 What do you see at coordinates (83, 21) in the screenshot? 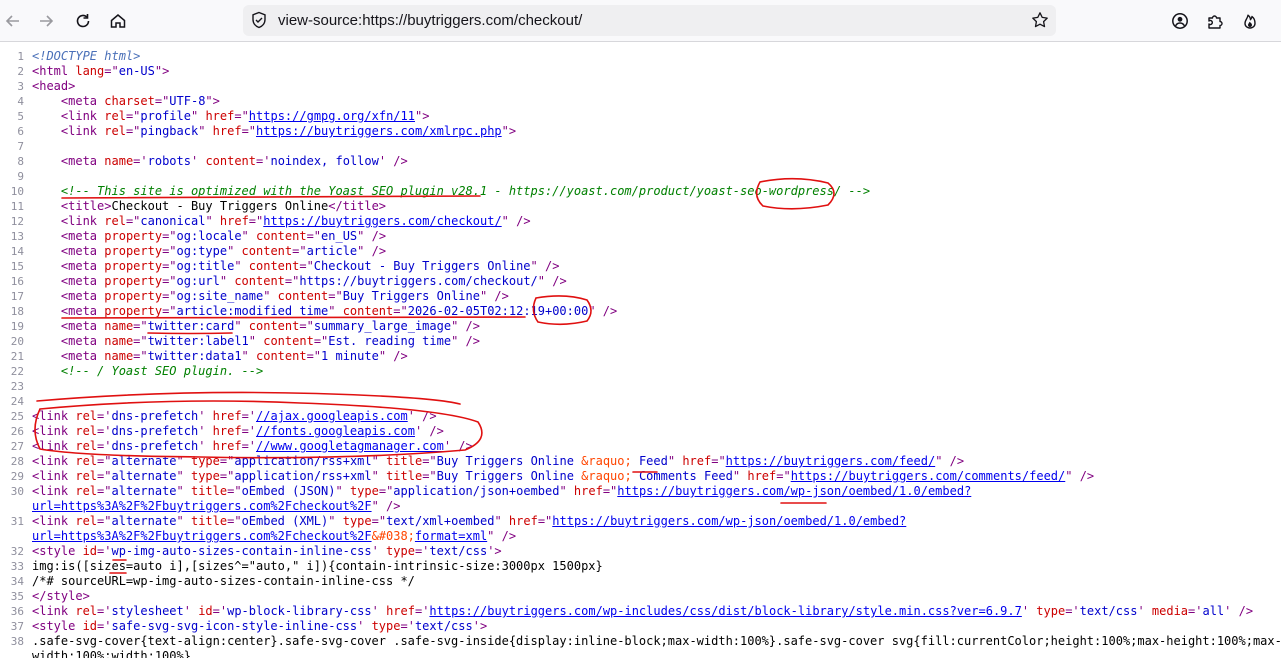
I see `reload-button` at bounding box center [83, 21].